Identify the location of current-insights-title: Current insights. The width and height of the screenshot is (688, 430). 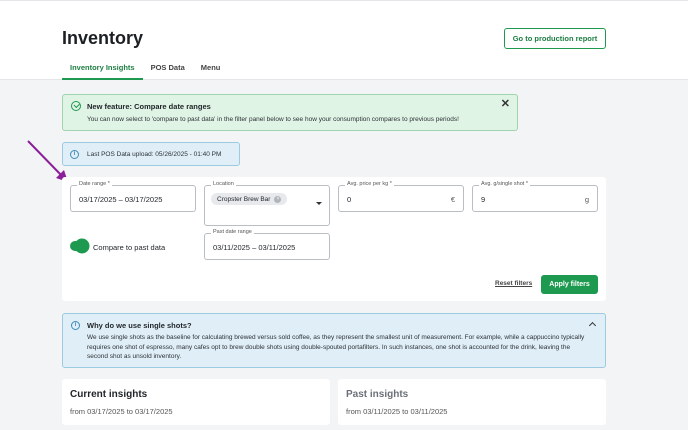
(109, 394).